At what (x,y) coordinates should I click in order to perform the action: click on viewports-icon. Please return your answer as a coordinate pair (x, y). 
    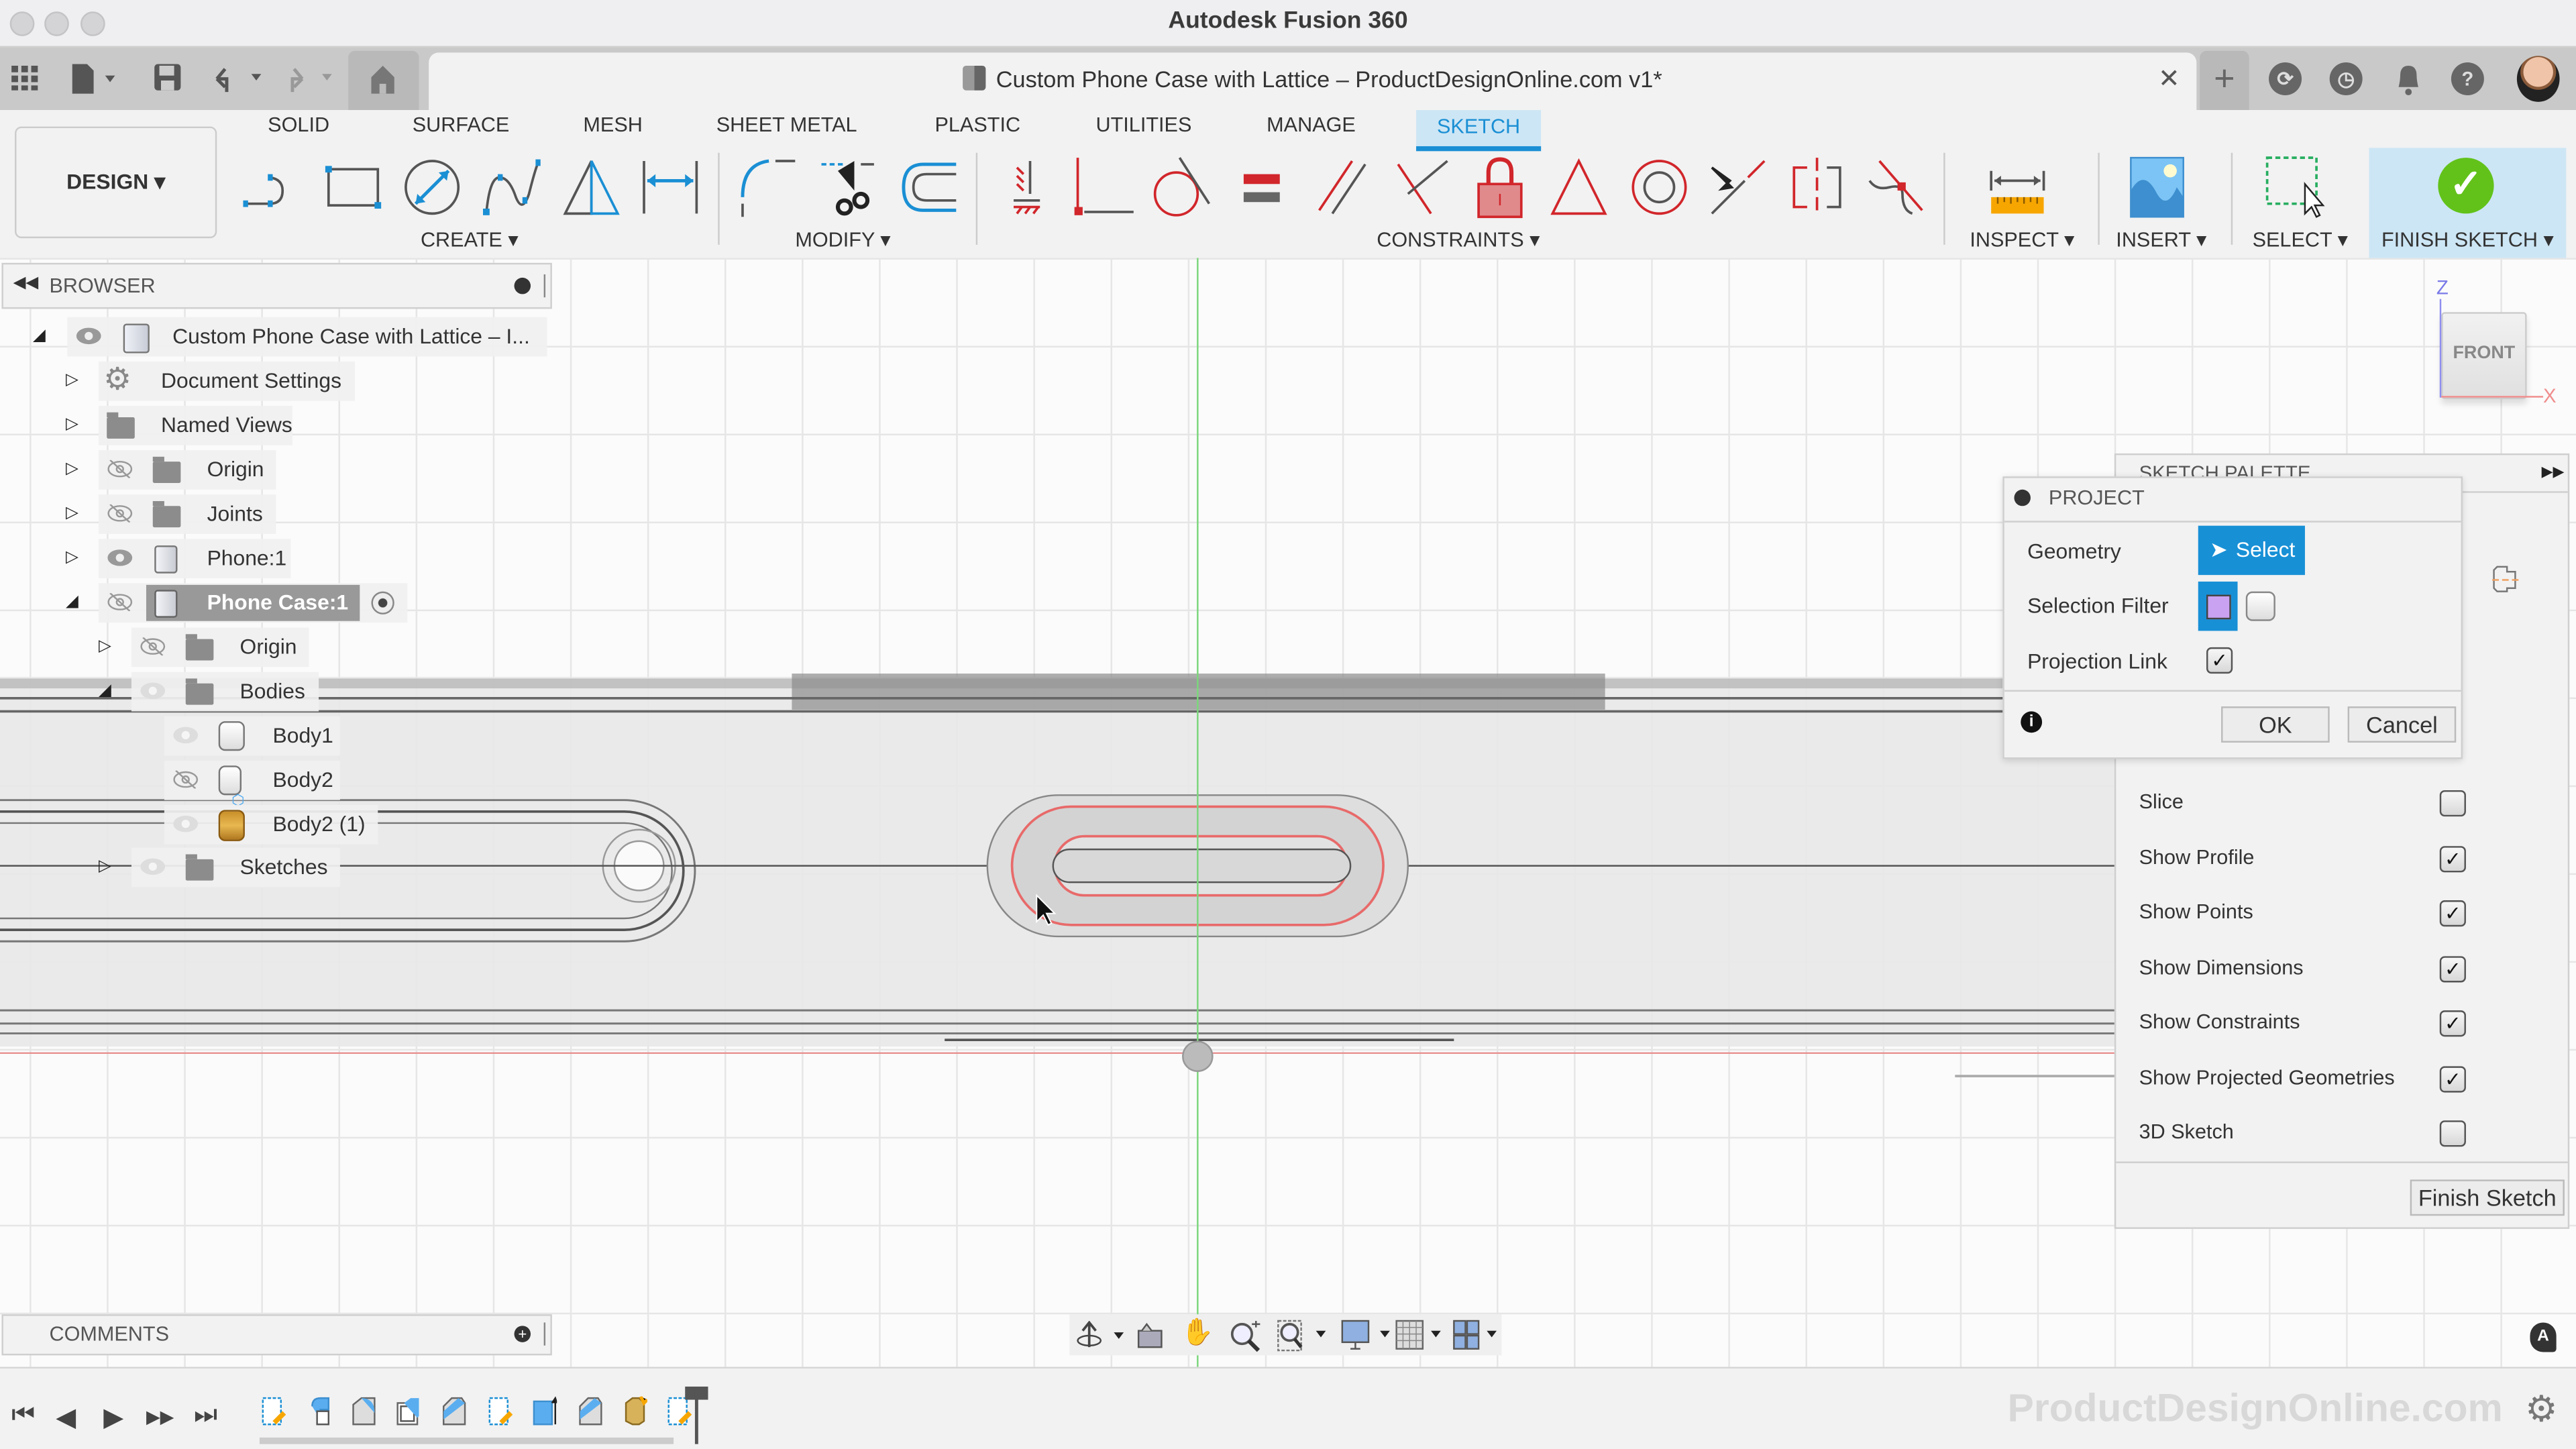
    Looking at the image, I should click on (1478, 1336).